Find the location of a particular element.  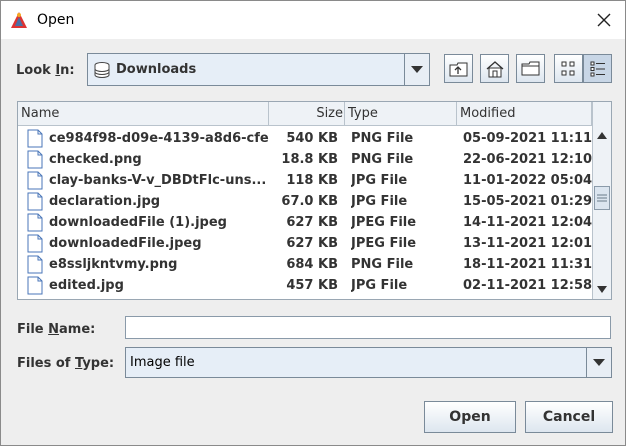

cancel-button: Cancel is located at coordinates (569, 417).